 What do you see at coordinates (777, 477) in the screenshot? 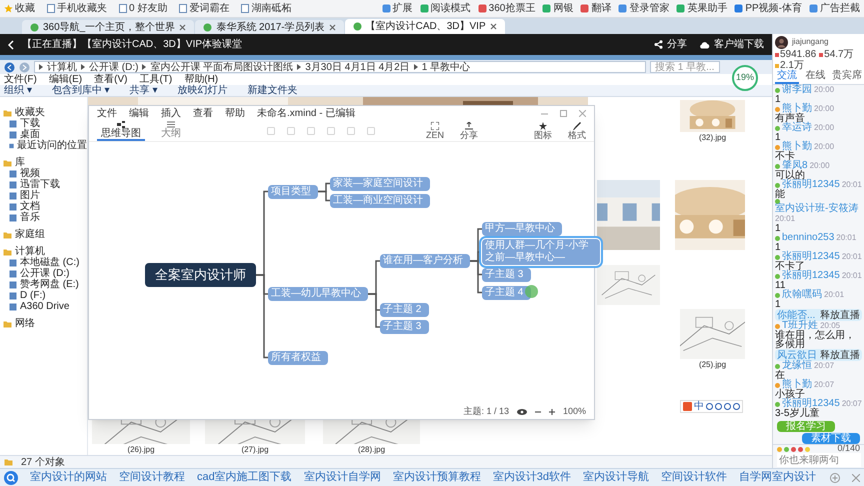
I see `search-link: 自学网室内设计` at bounding box center [777, 477].